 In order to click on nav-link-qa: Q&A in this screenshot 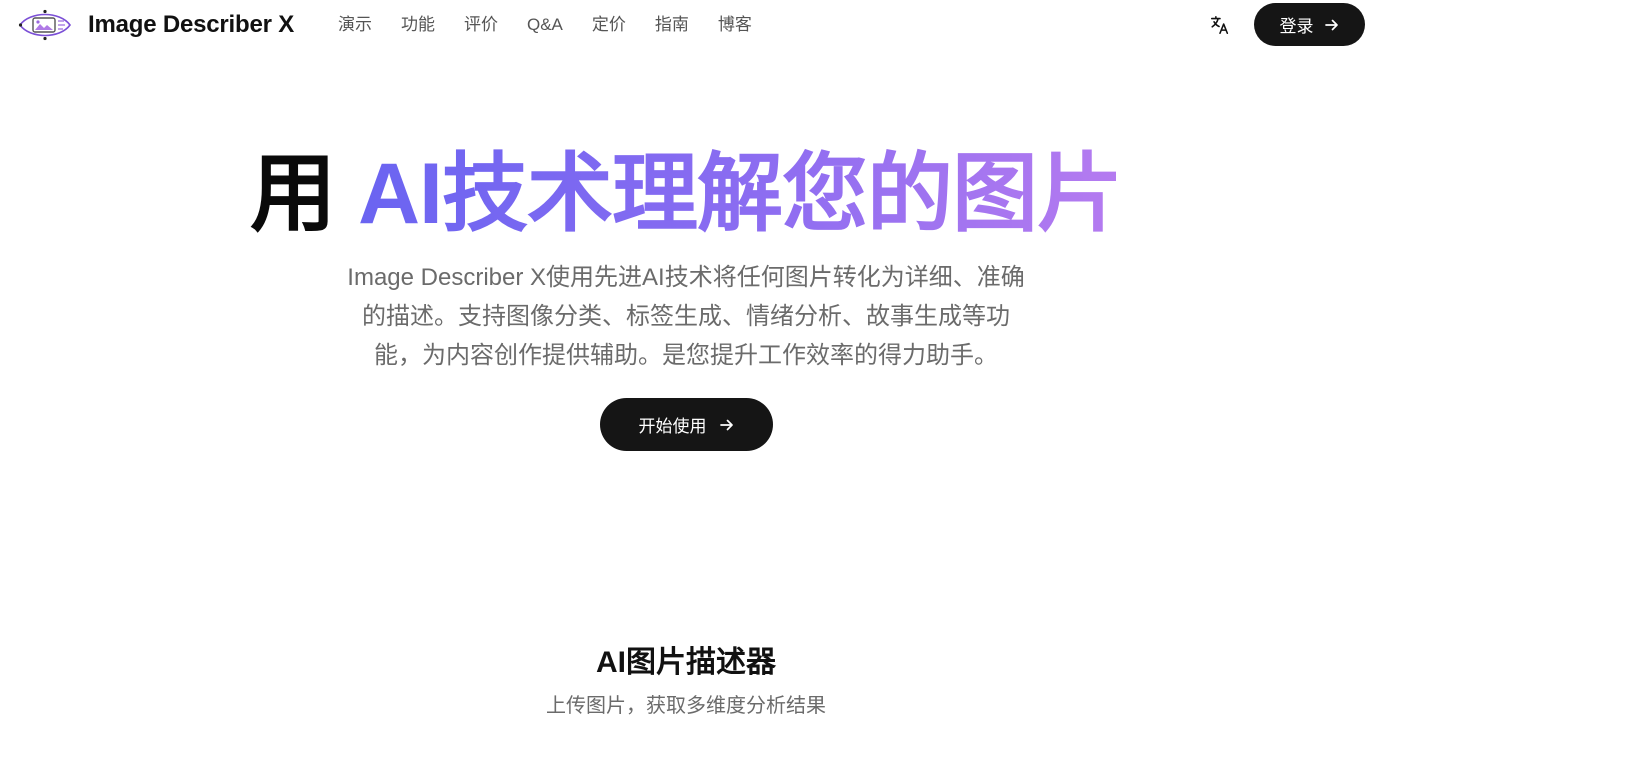, I will do `click(545, 25)`.